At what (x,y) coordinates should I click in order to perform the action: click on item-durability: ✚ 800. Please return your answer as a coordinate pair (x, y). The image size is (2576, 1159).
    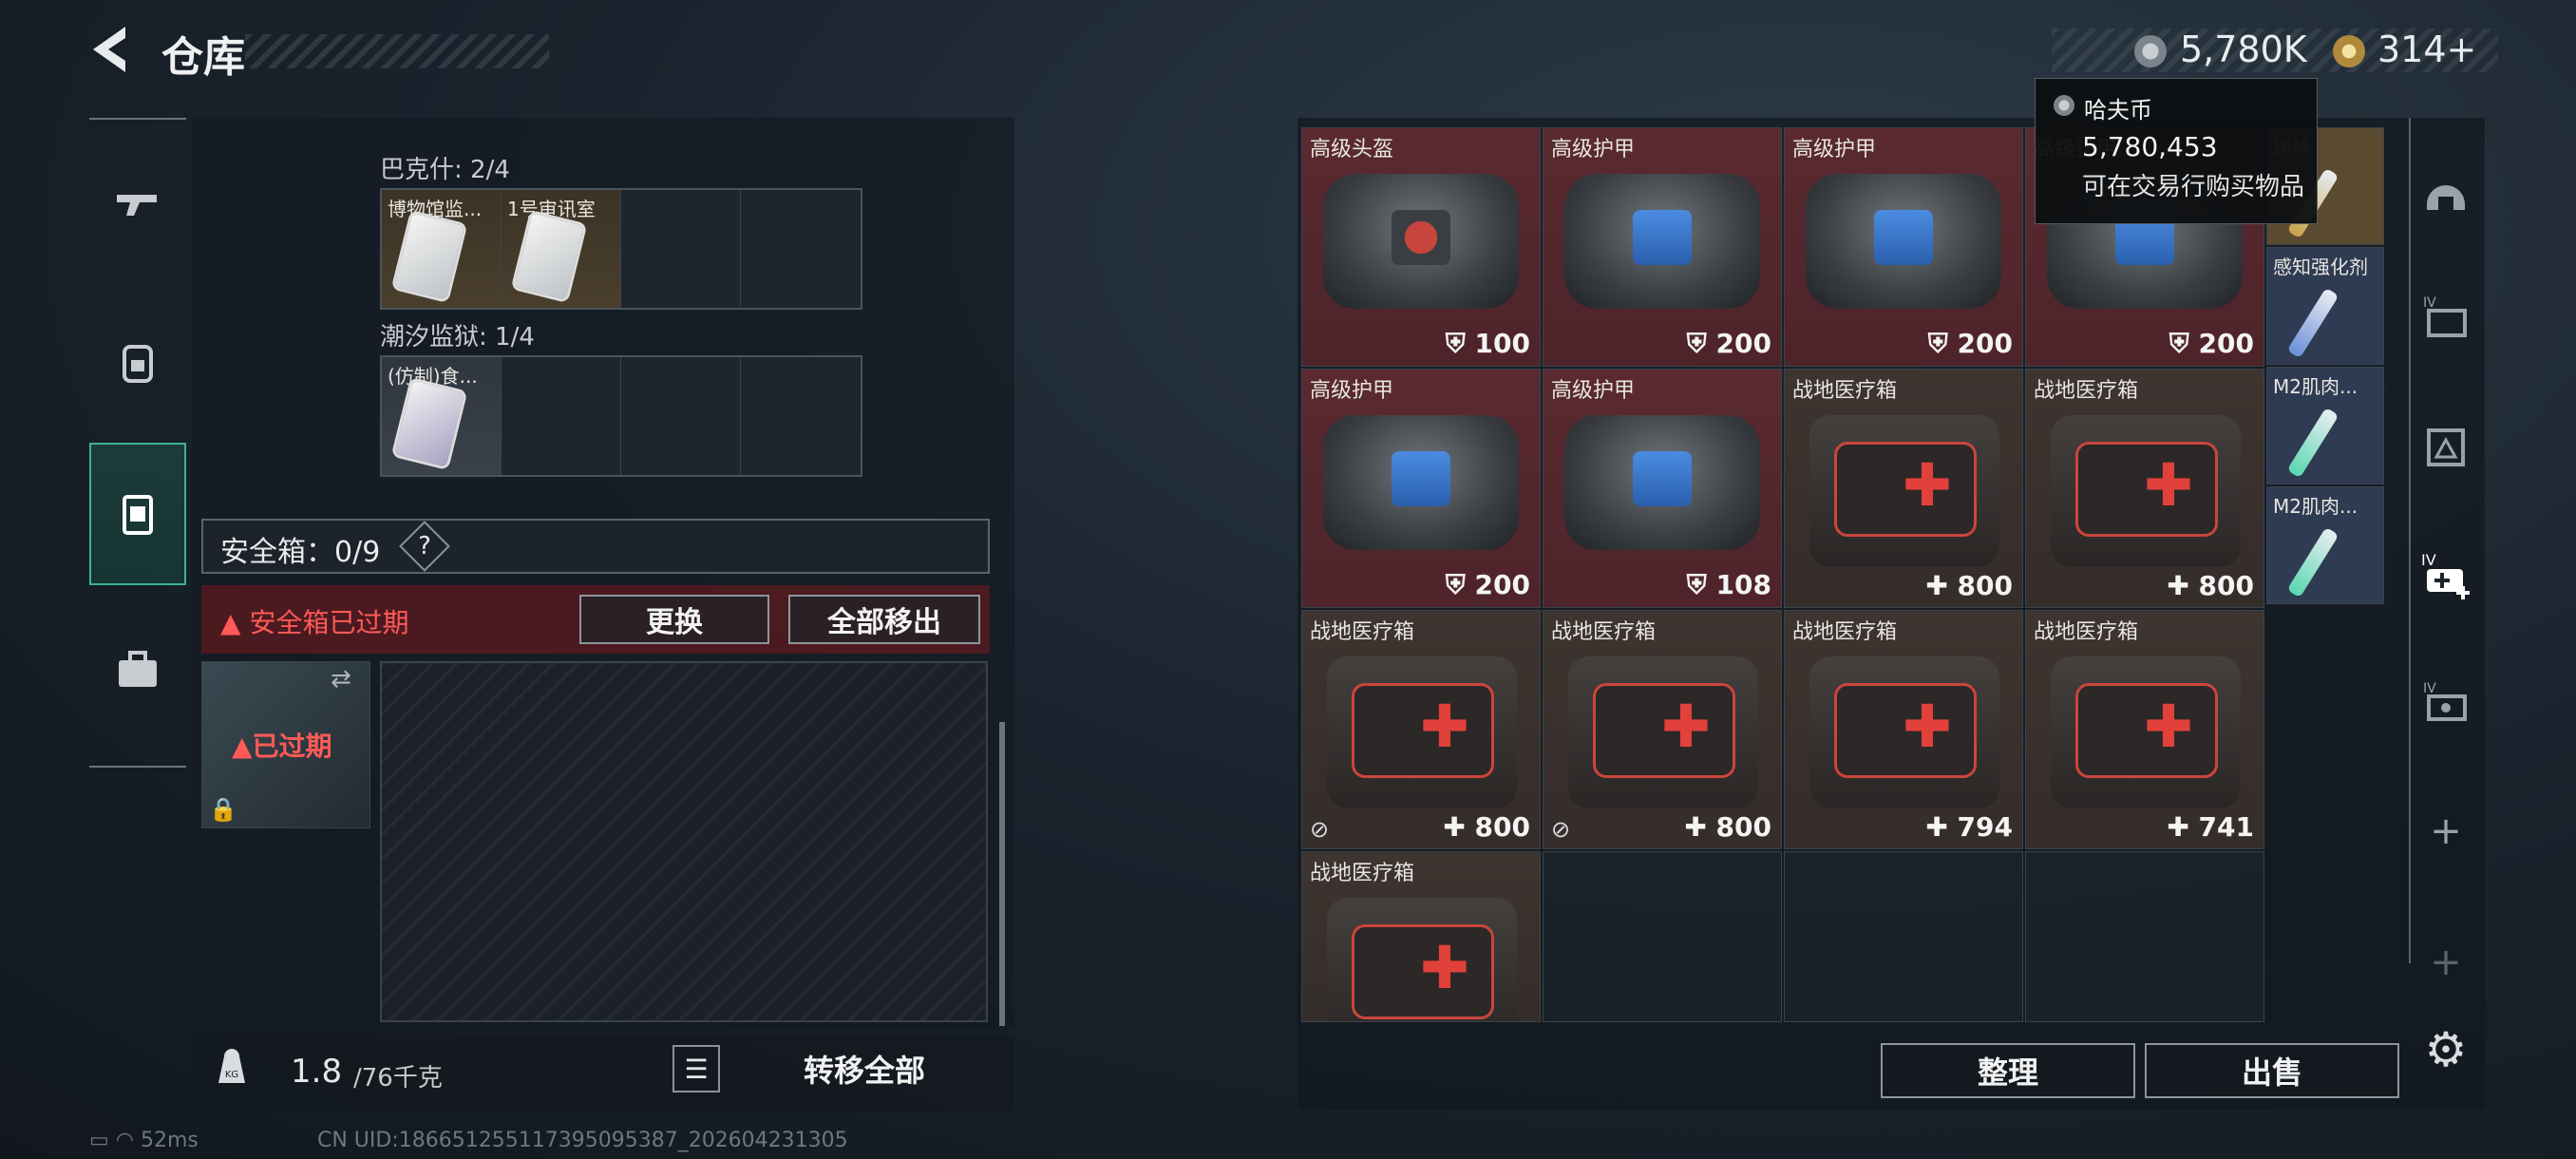
    Looking at the image, I should click on (2210, 585).